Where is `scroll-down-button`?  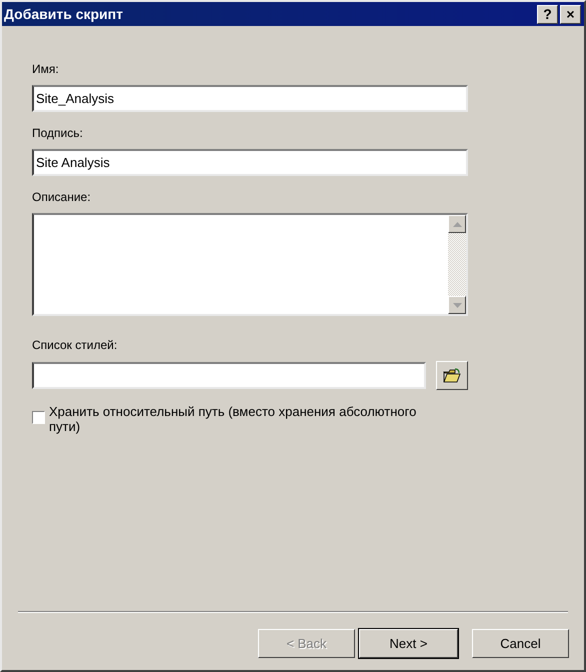
scroll-down-button is located at coordinates (457, 305).